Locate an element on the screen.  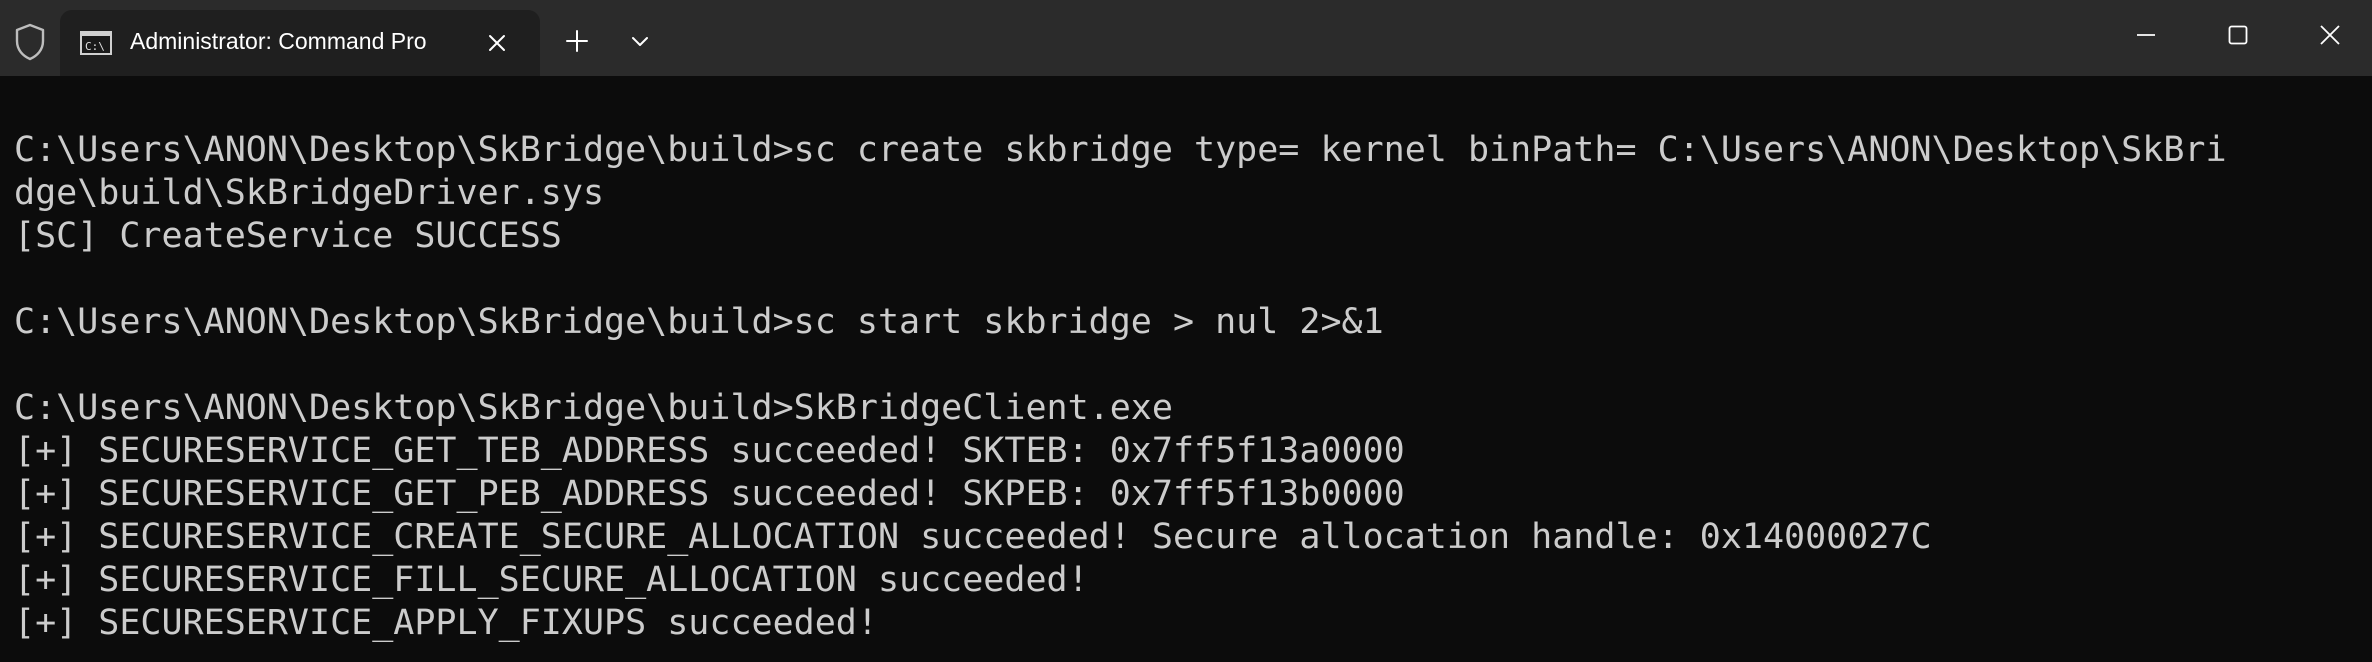
tab-title: Administrator: Command Pro is located at coordinates (278, 41).